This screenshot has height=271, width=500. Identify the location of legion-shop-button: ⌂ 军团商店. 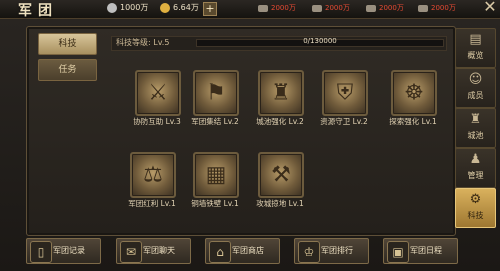
(242, 251).